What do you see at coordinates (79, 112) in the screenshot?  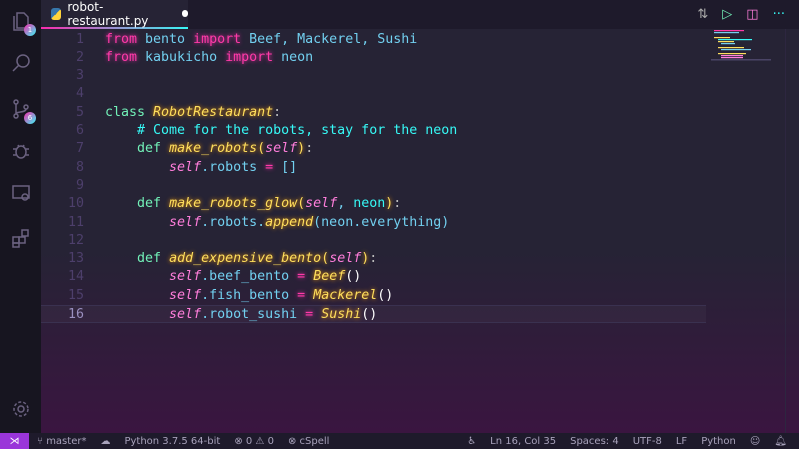 I see `line-number: 5` at bounding box center [79, 112].